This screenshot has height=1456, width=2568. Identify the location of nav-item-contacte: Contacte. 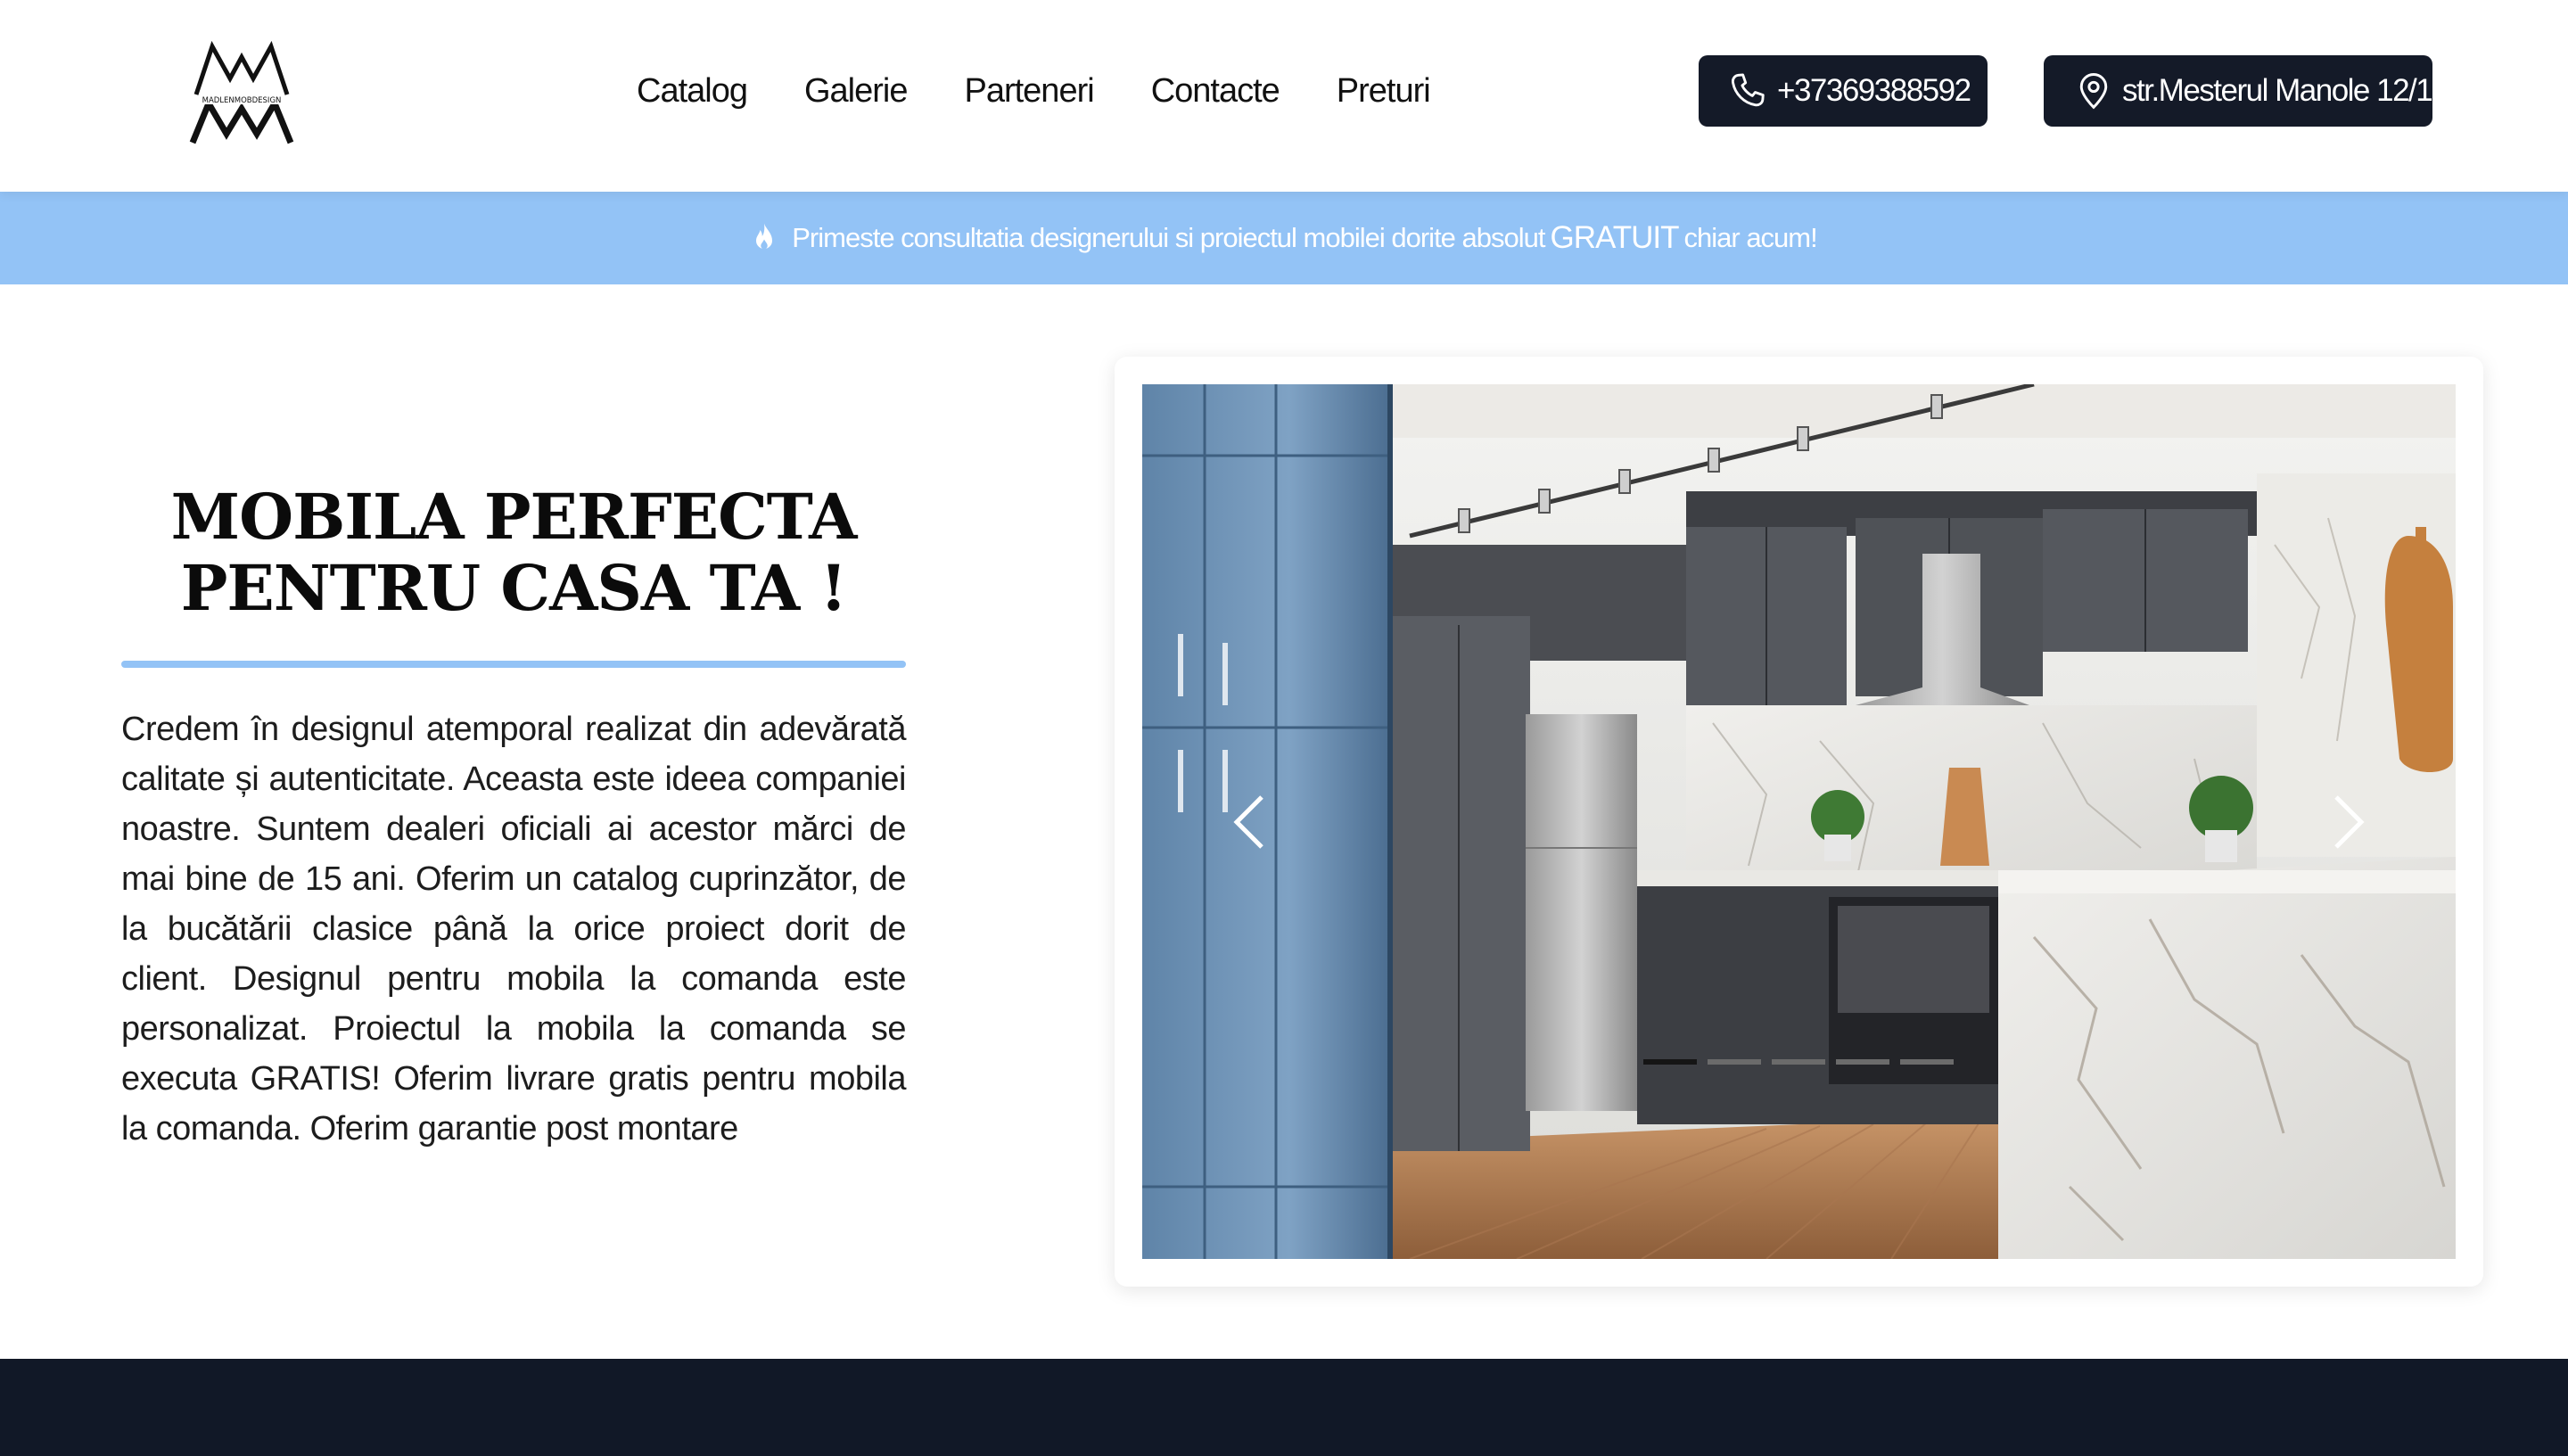
(1215, 91).